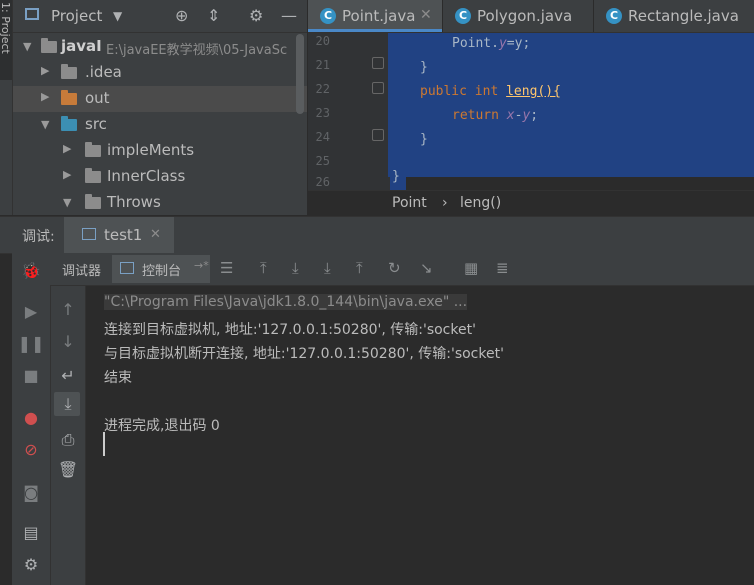 The width and height of the screenshot is (754, 585). What do you see at coordinates (359, 268) in the screenshot?
I see `step-out-icon: ⤒` at bounding box center [359, 268].